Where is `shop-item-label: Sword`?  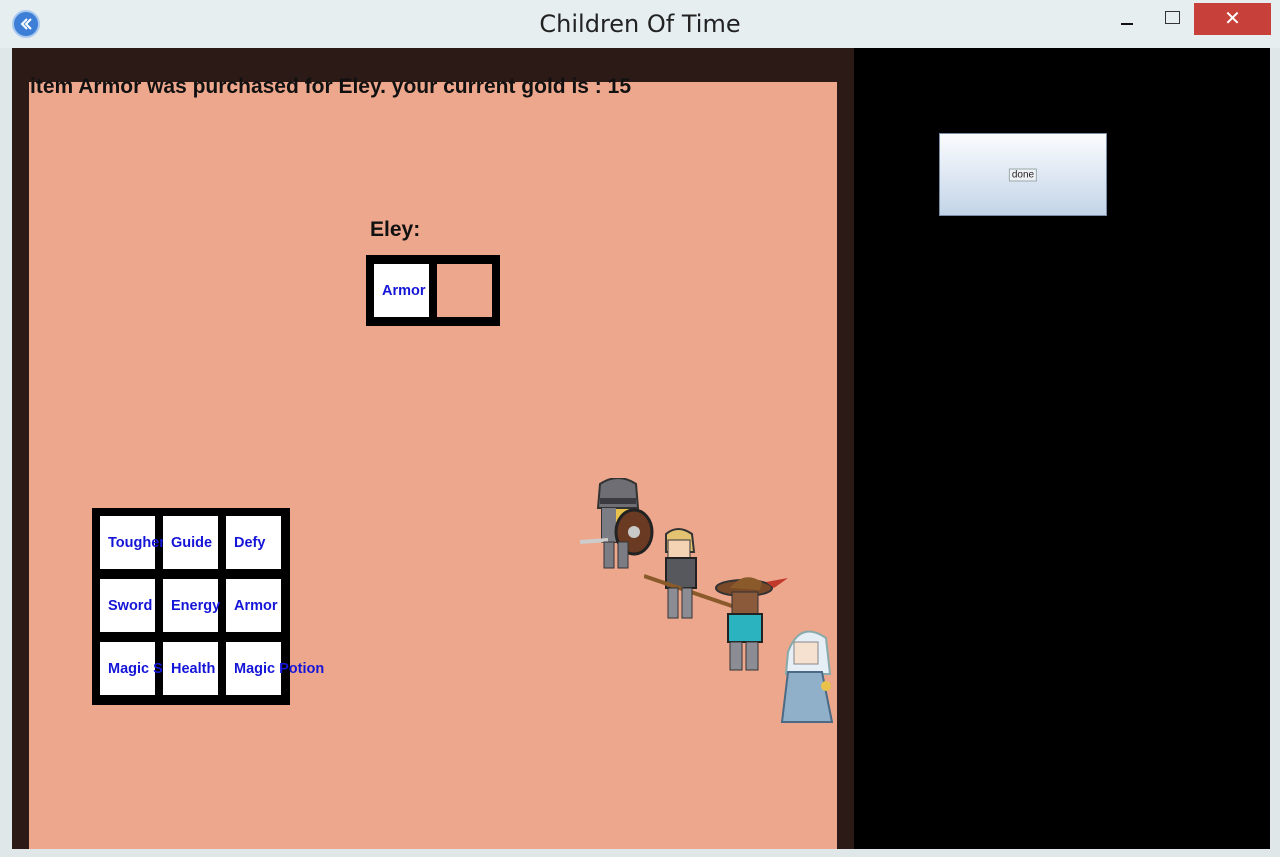 shop-item-label: Sword is located at coordinates (130, 605).